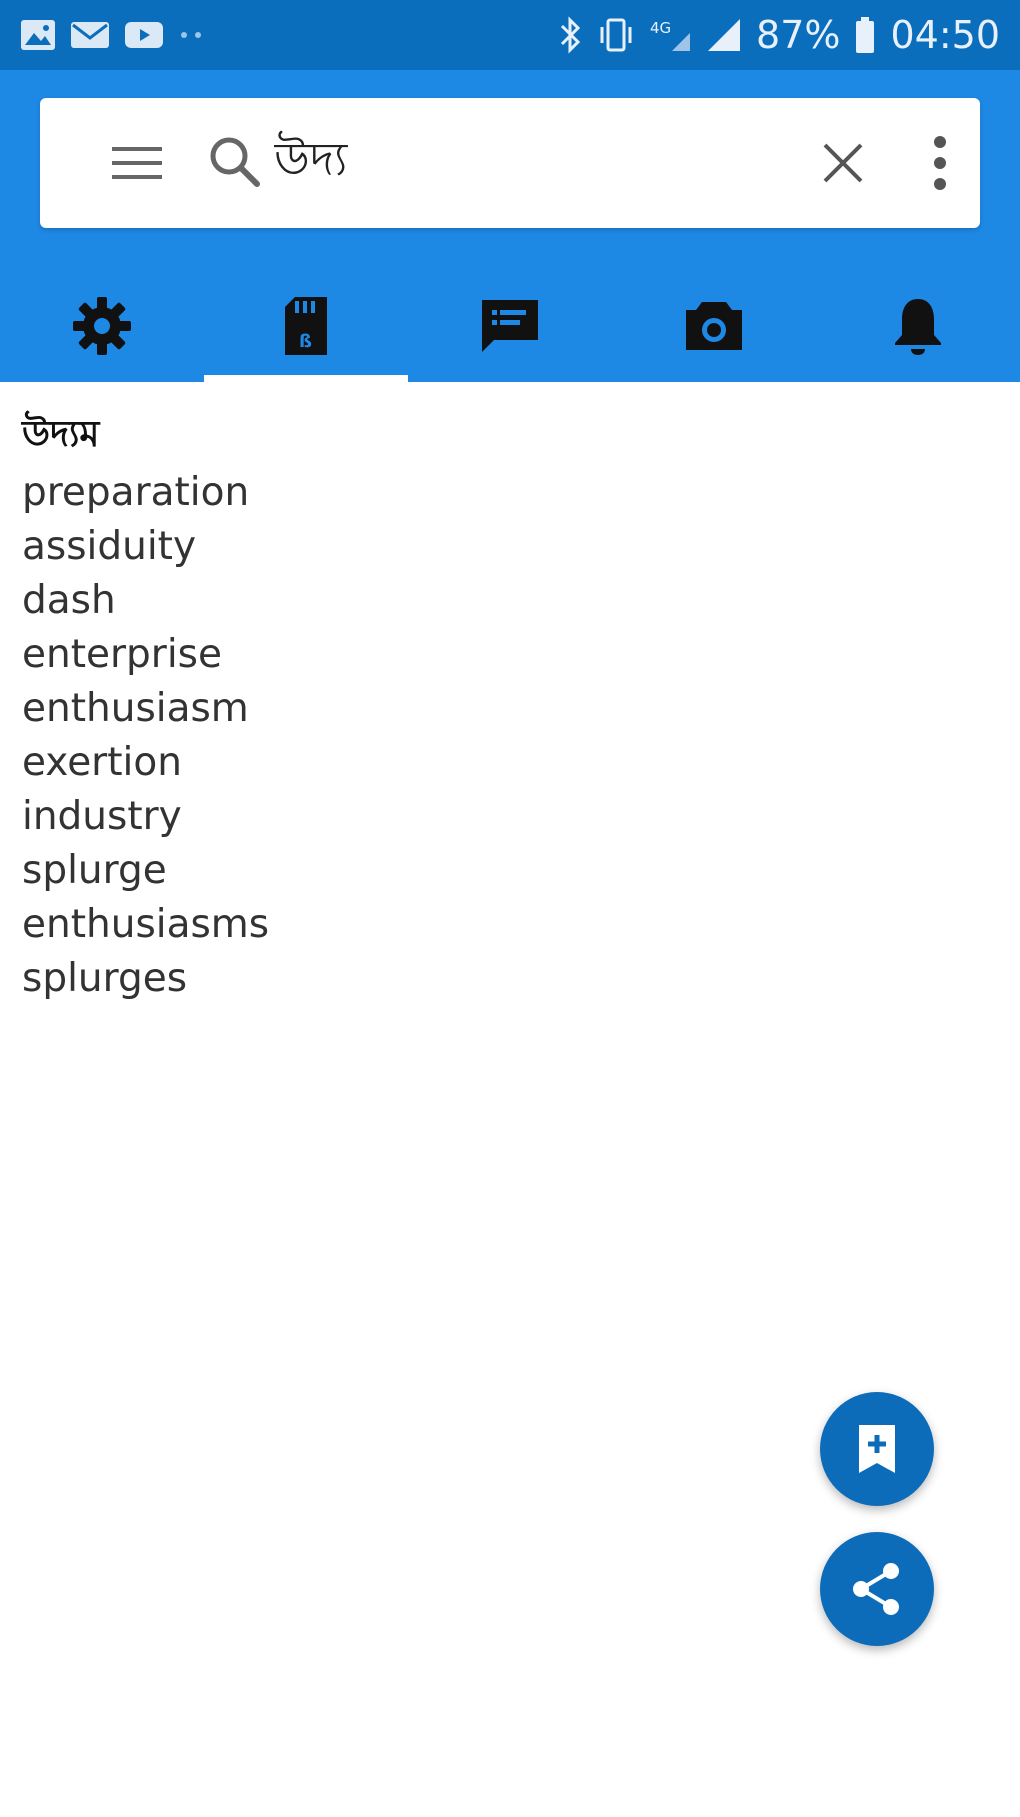 The image size is (1020, 1817). Describe the element at coordinates (144, 35) in the screenshot. I see `youtube-icon` at that location.